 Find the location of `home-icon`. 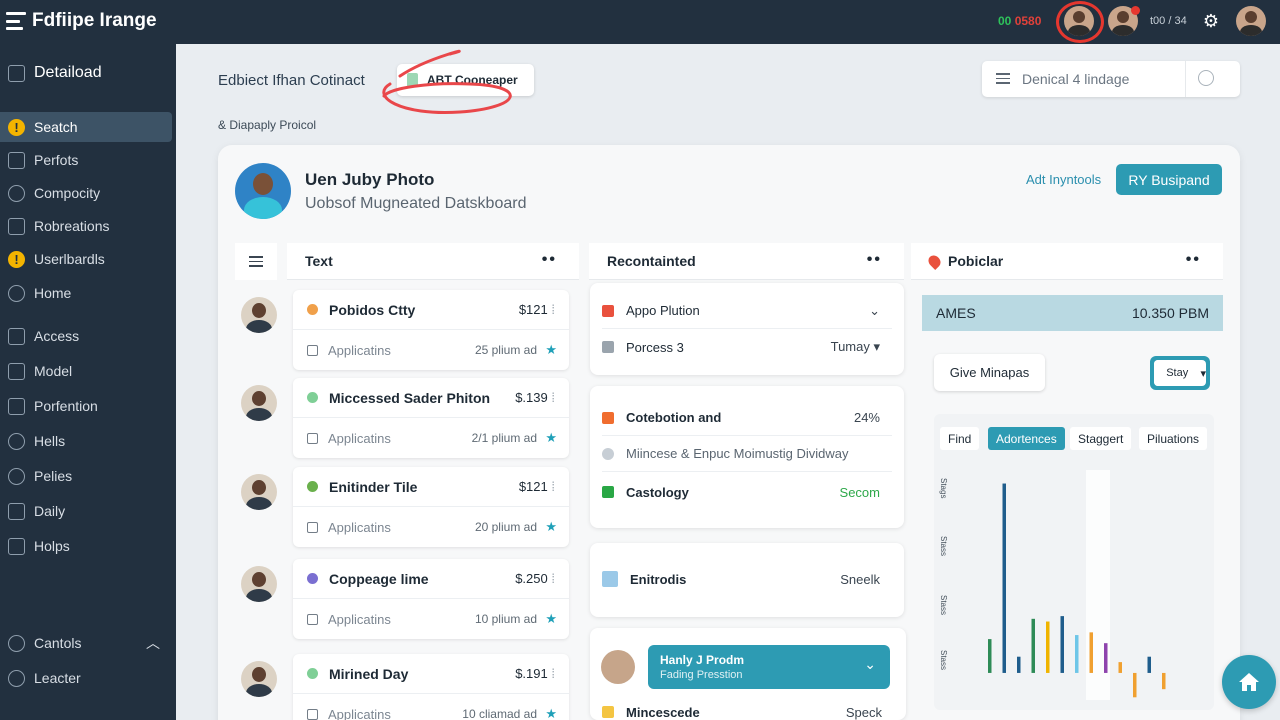

home-icon is located at coordinates (1249, 682).